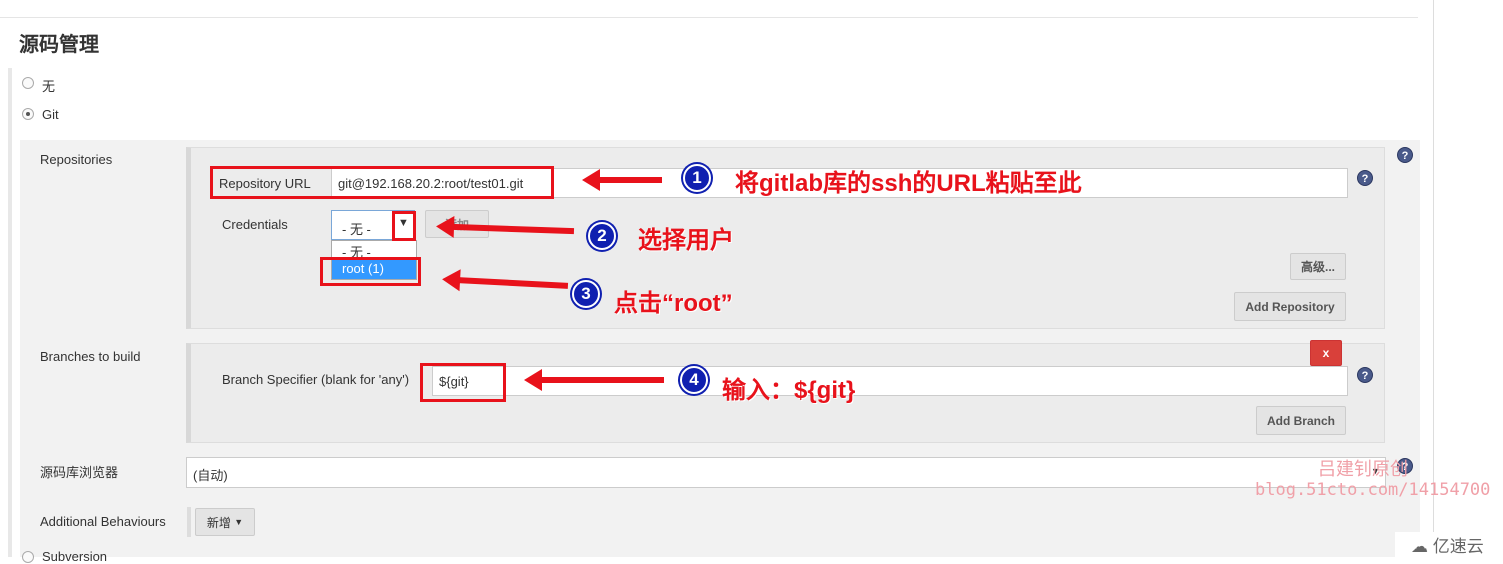  I want to click on step-badge: 2, so click(602, 236).